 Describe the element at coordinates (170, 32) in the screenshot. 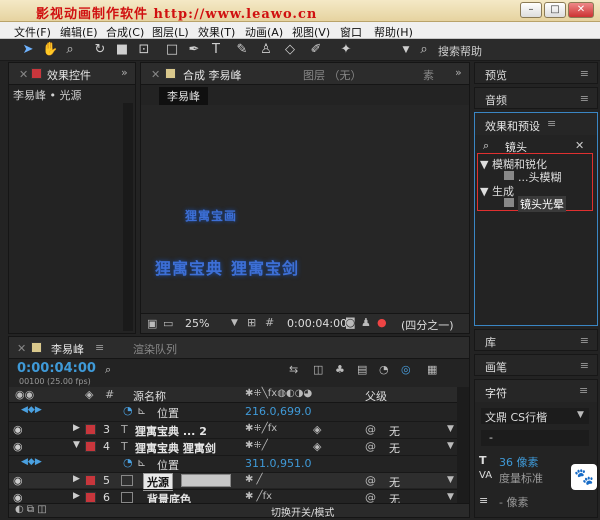

I see `menu-layer: 图层(L)` at that location.